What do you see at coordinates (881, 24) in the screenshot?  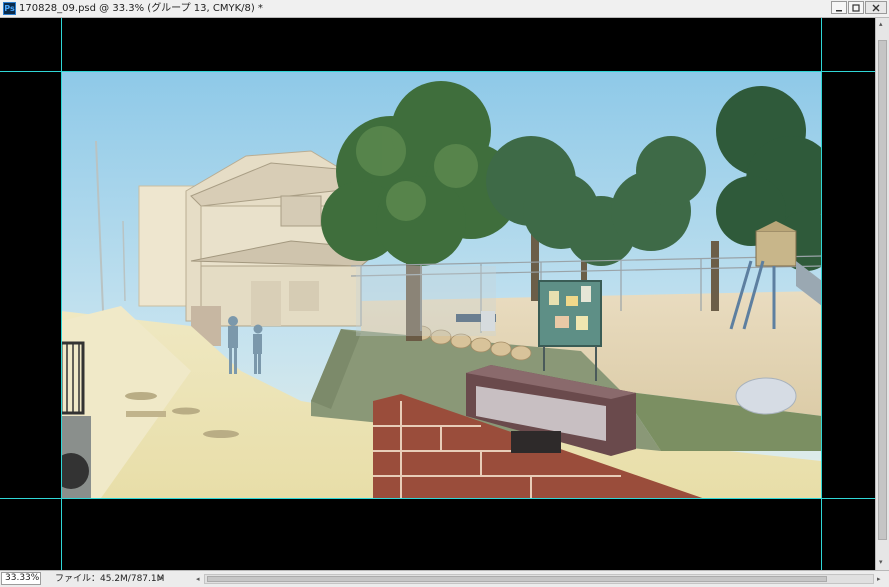 I see `scroll-up-icon: ▴` at bounding box center [881, 24].